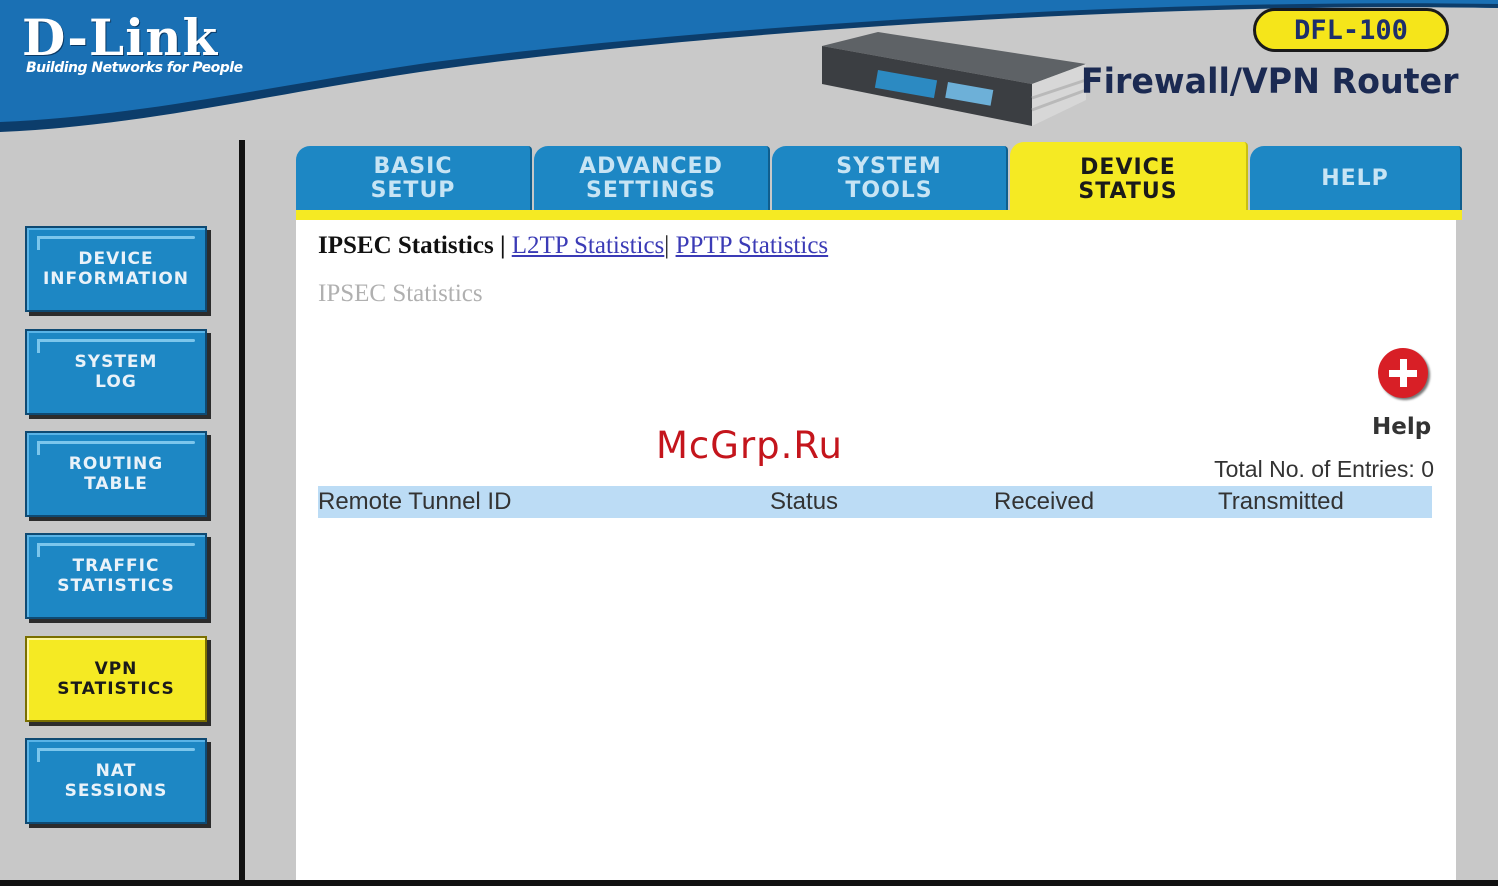 This screenshot has height=886, width=1498. What do you see at coordinates (120, 37) in the screenshot?
I see `dlink-logo: D-Link` at bounding box center [120, 37].